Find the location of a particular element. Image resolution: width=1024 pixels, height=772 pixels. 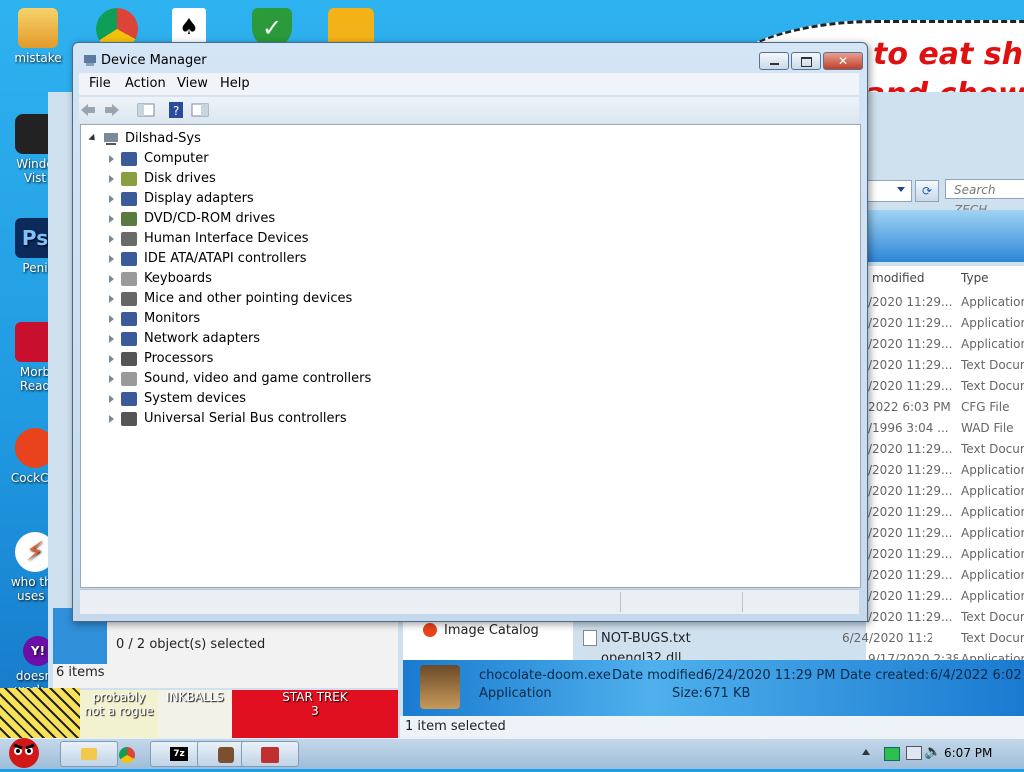

mice-and-other-pointing-devices-icon is located at coordinates (129, 299).